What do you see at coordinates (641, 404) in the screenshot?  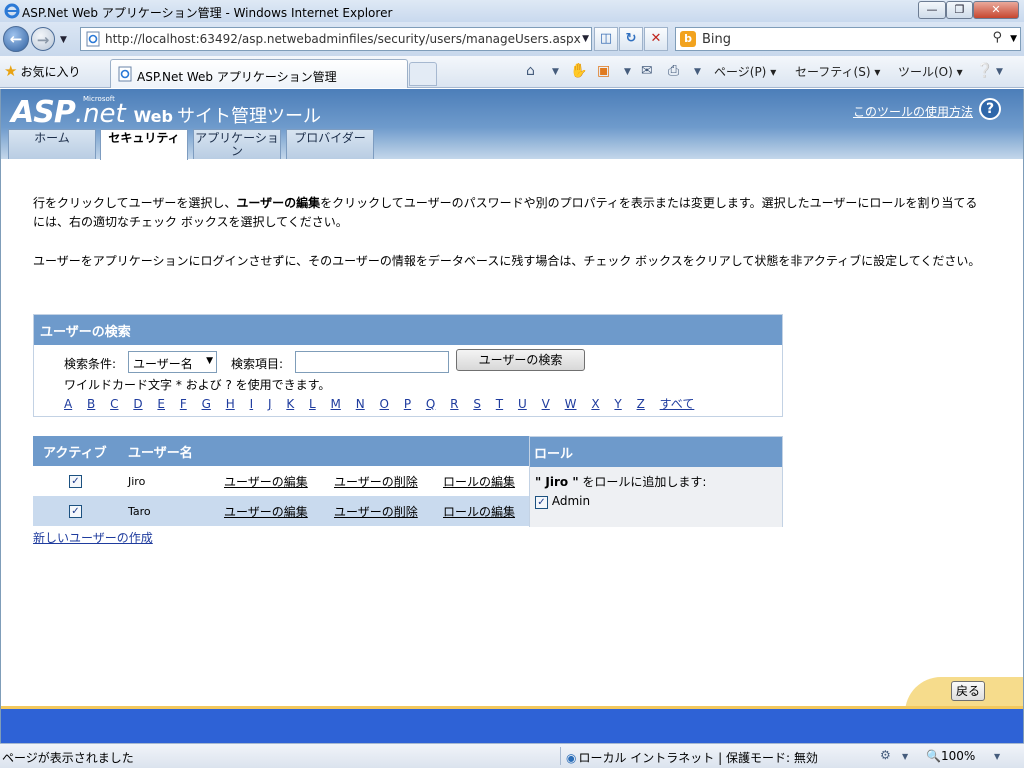 I see `letter-link: Z` at bounding box center [641, 404].